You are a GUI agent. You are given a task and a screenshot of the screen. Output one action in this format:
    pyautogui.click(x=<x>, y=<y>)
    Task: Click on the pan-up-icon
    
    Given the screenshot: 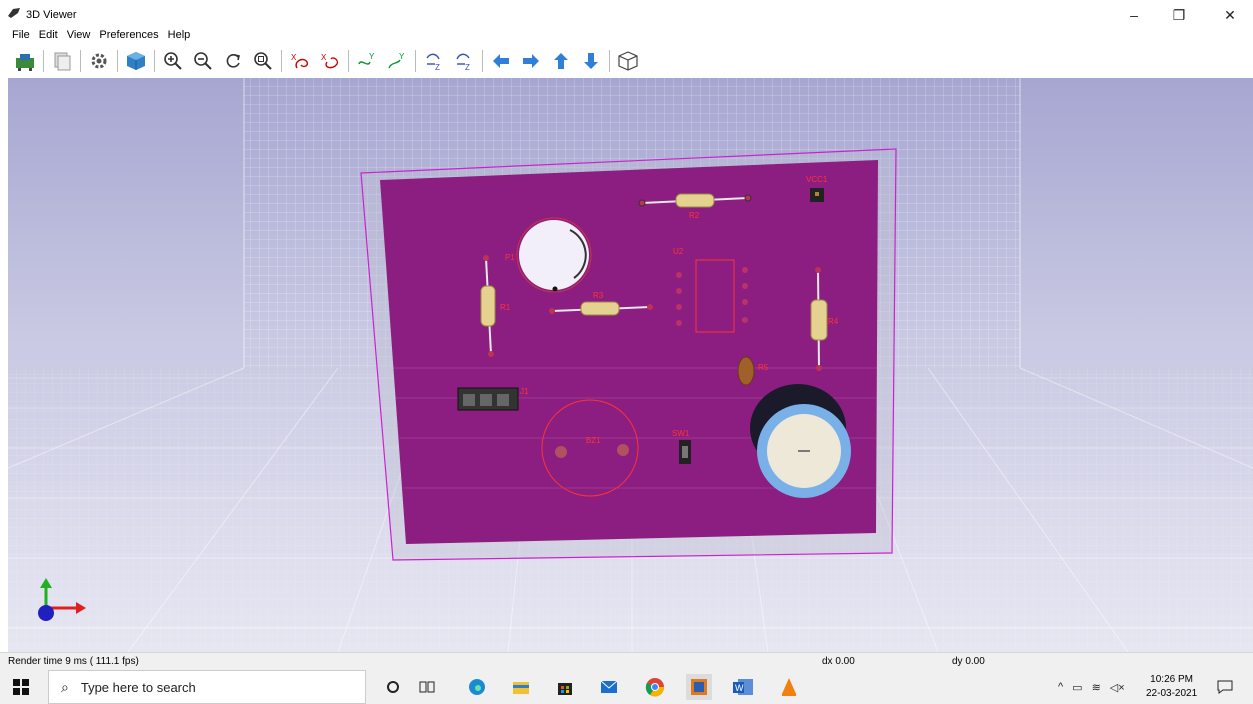 What is the action you would take?
    pyautogui.click(x=561, y=61)
    